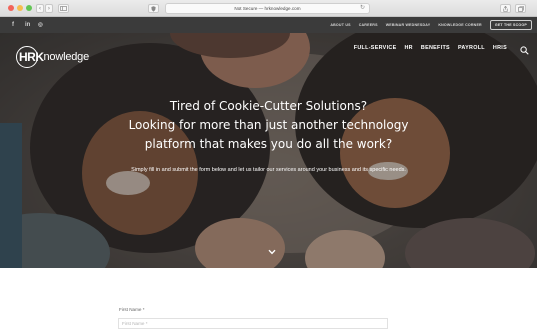  Describe the element at coordinates (20, 8) in the screenshot. I see `minimize-window-button` at that location.